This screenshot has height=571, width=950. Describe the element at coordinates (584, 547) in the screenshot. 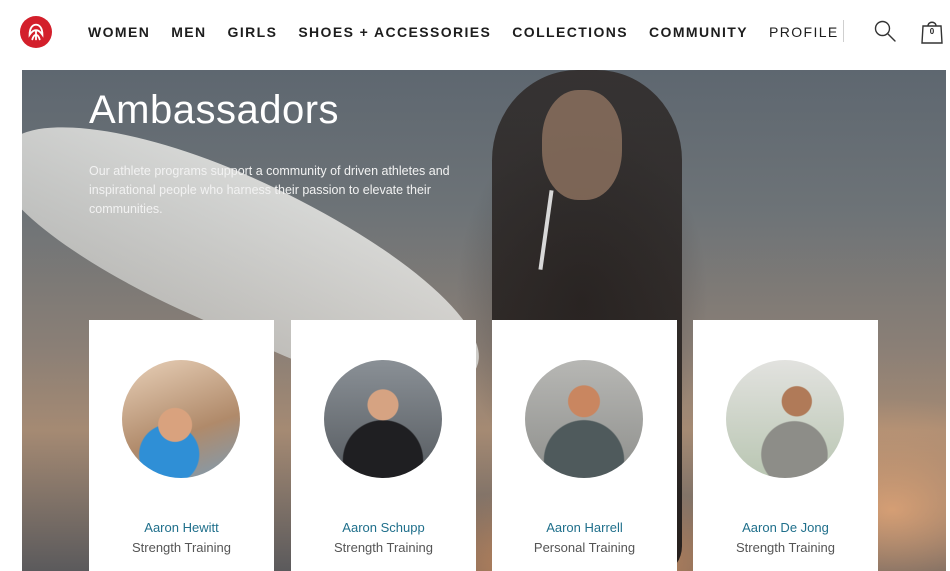

I see `ambassador-role: Personal Training` at that location.